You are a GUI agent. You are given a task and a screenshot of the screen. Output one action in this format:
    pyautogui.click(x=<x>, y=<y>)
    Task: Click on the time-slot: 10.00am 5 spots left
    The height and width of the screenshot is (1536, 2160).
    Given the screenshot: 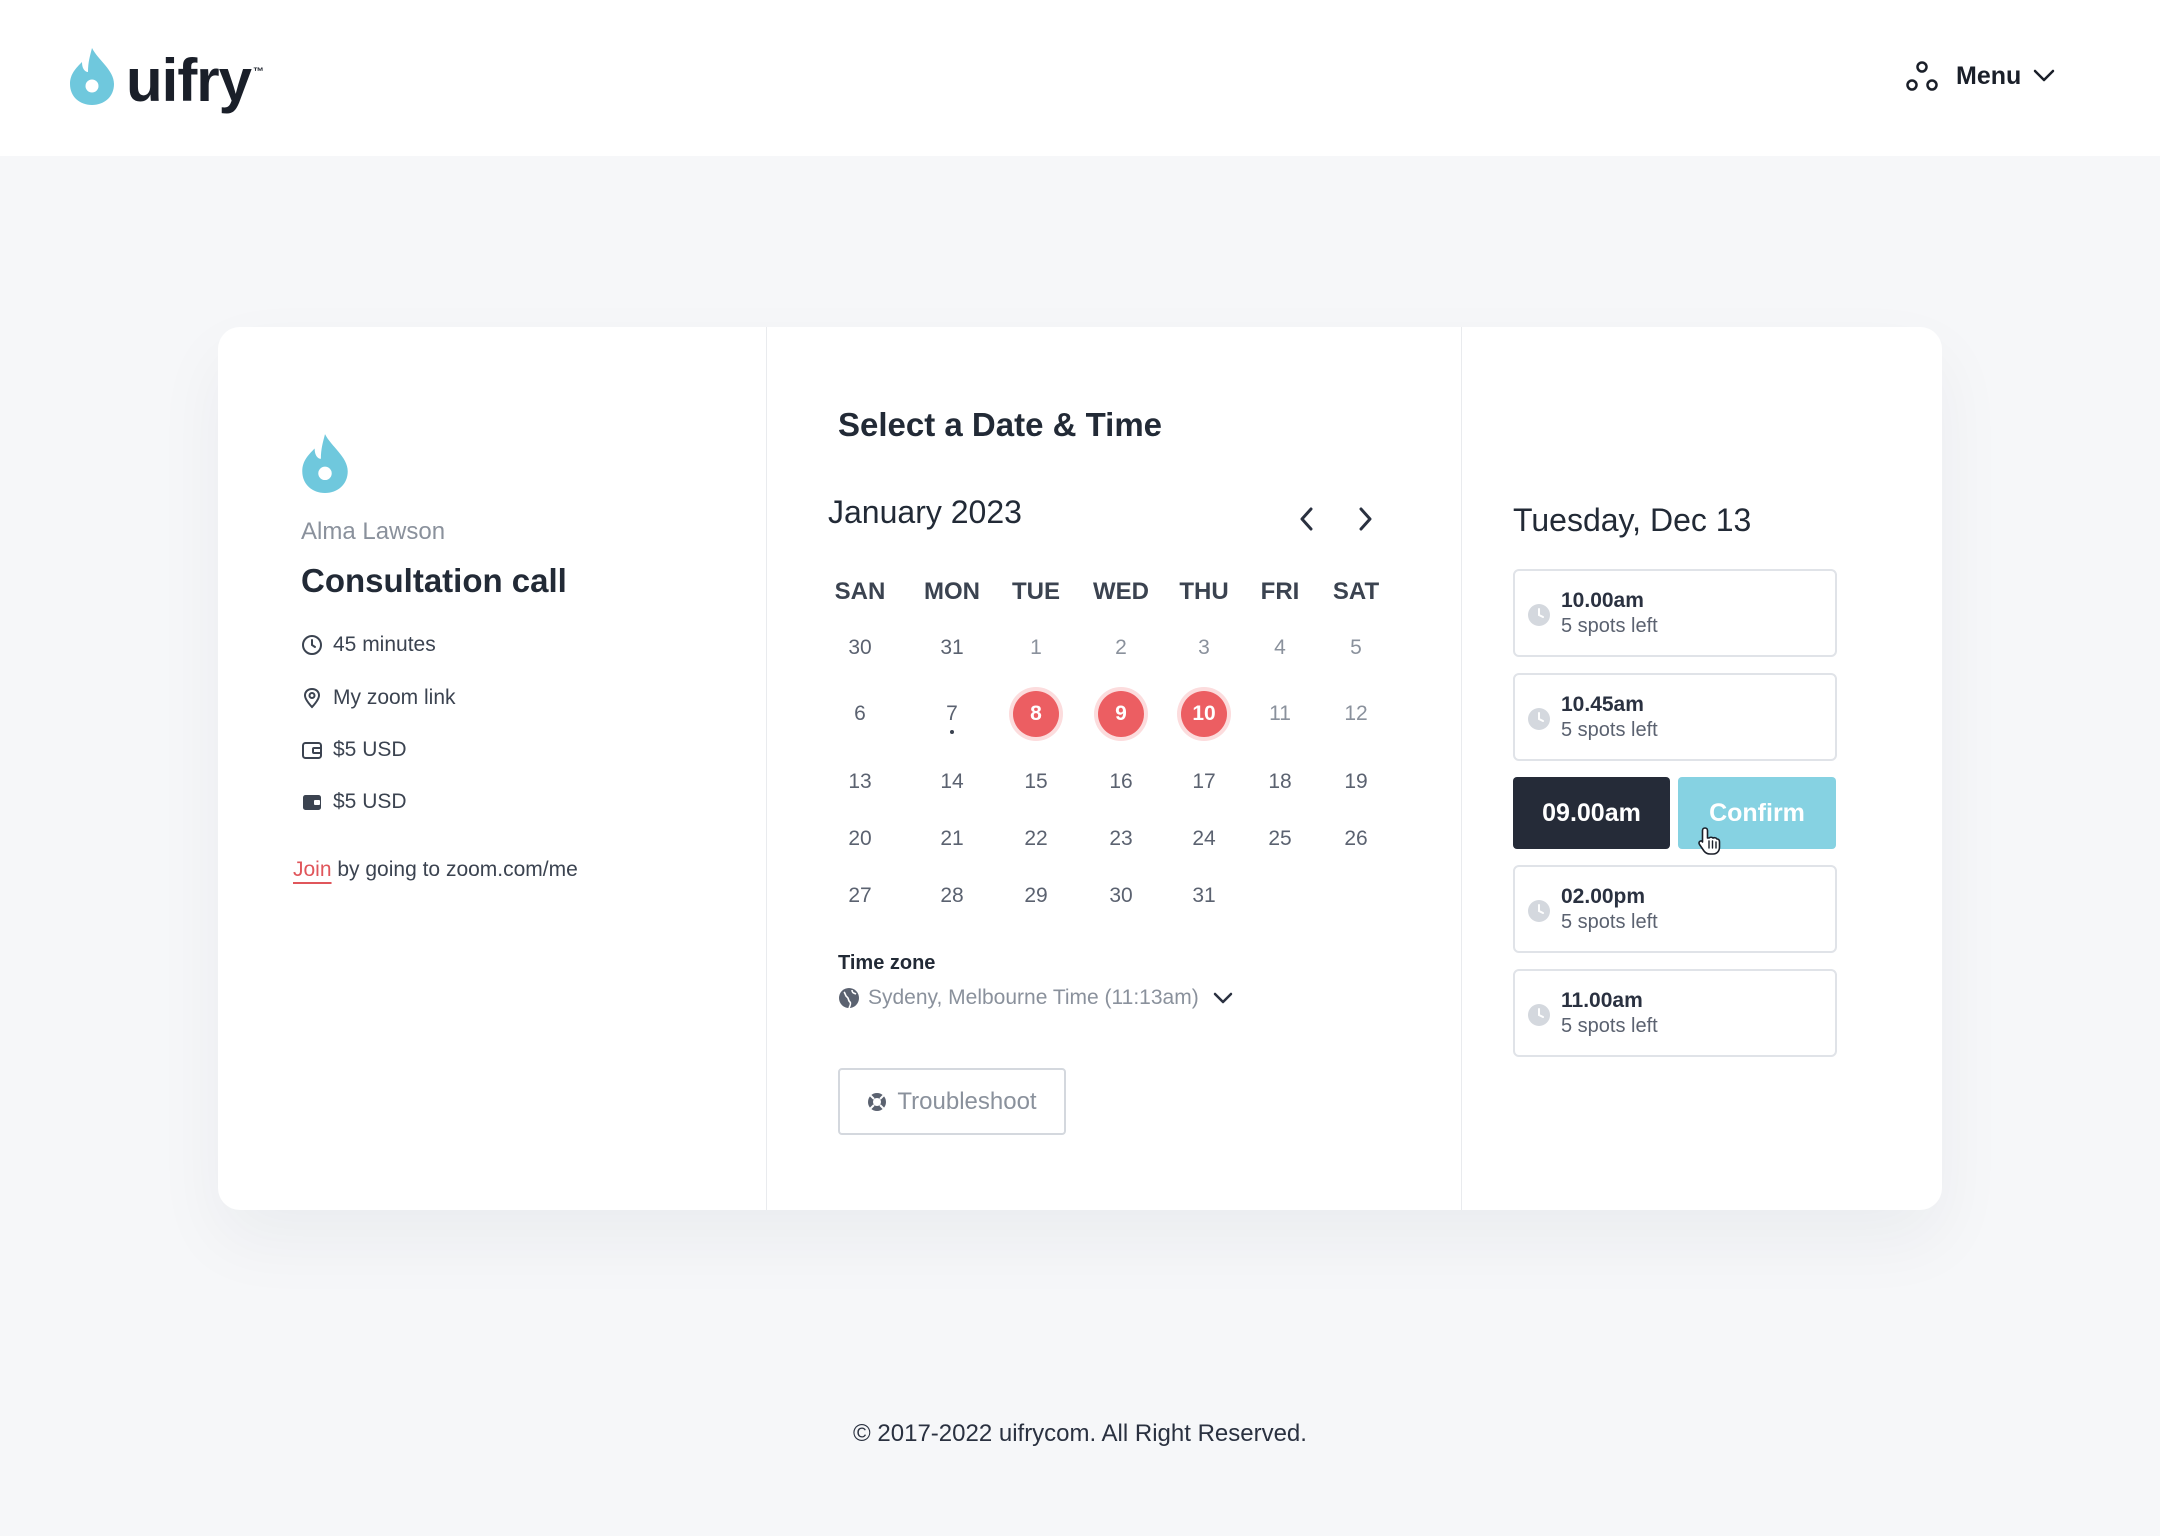 What is the action you would take?
    pyautogui.click(x=1675, y=613)
    